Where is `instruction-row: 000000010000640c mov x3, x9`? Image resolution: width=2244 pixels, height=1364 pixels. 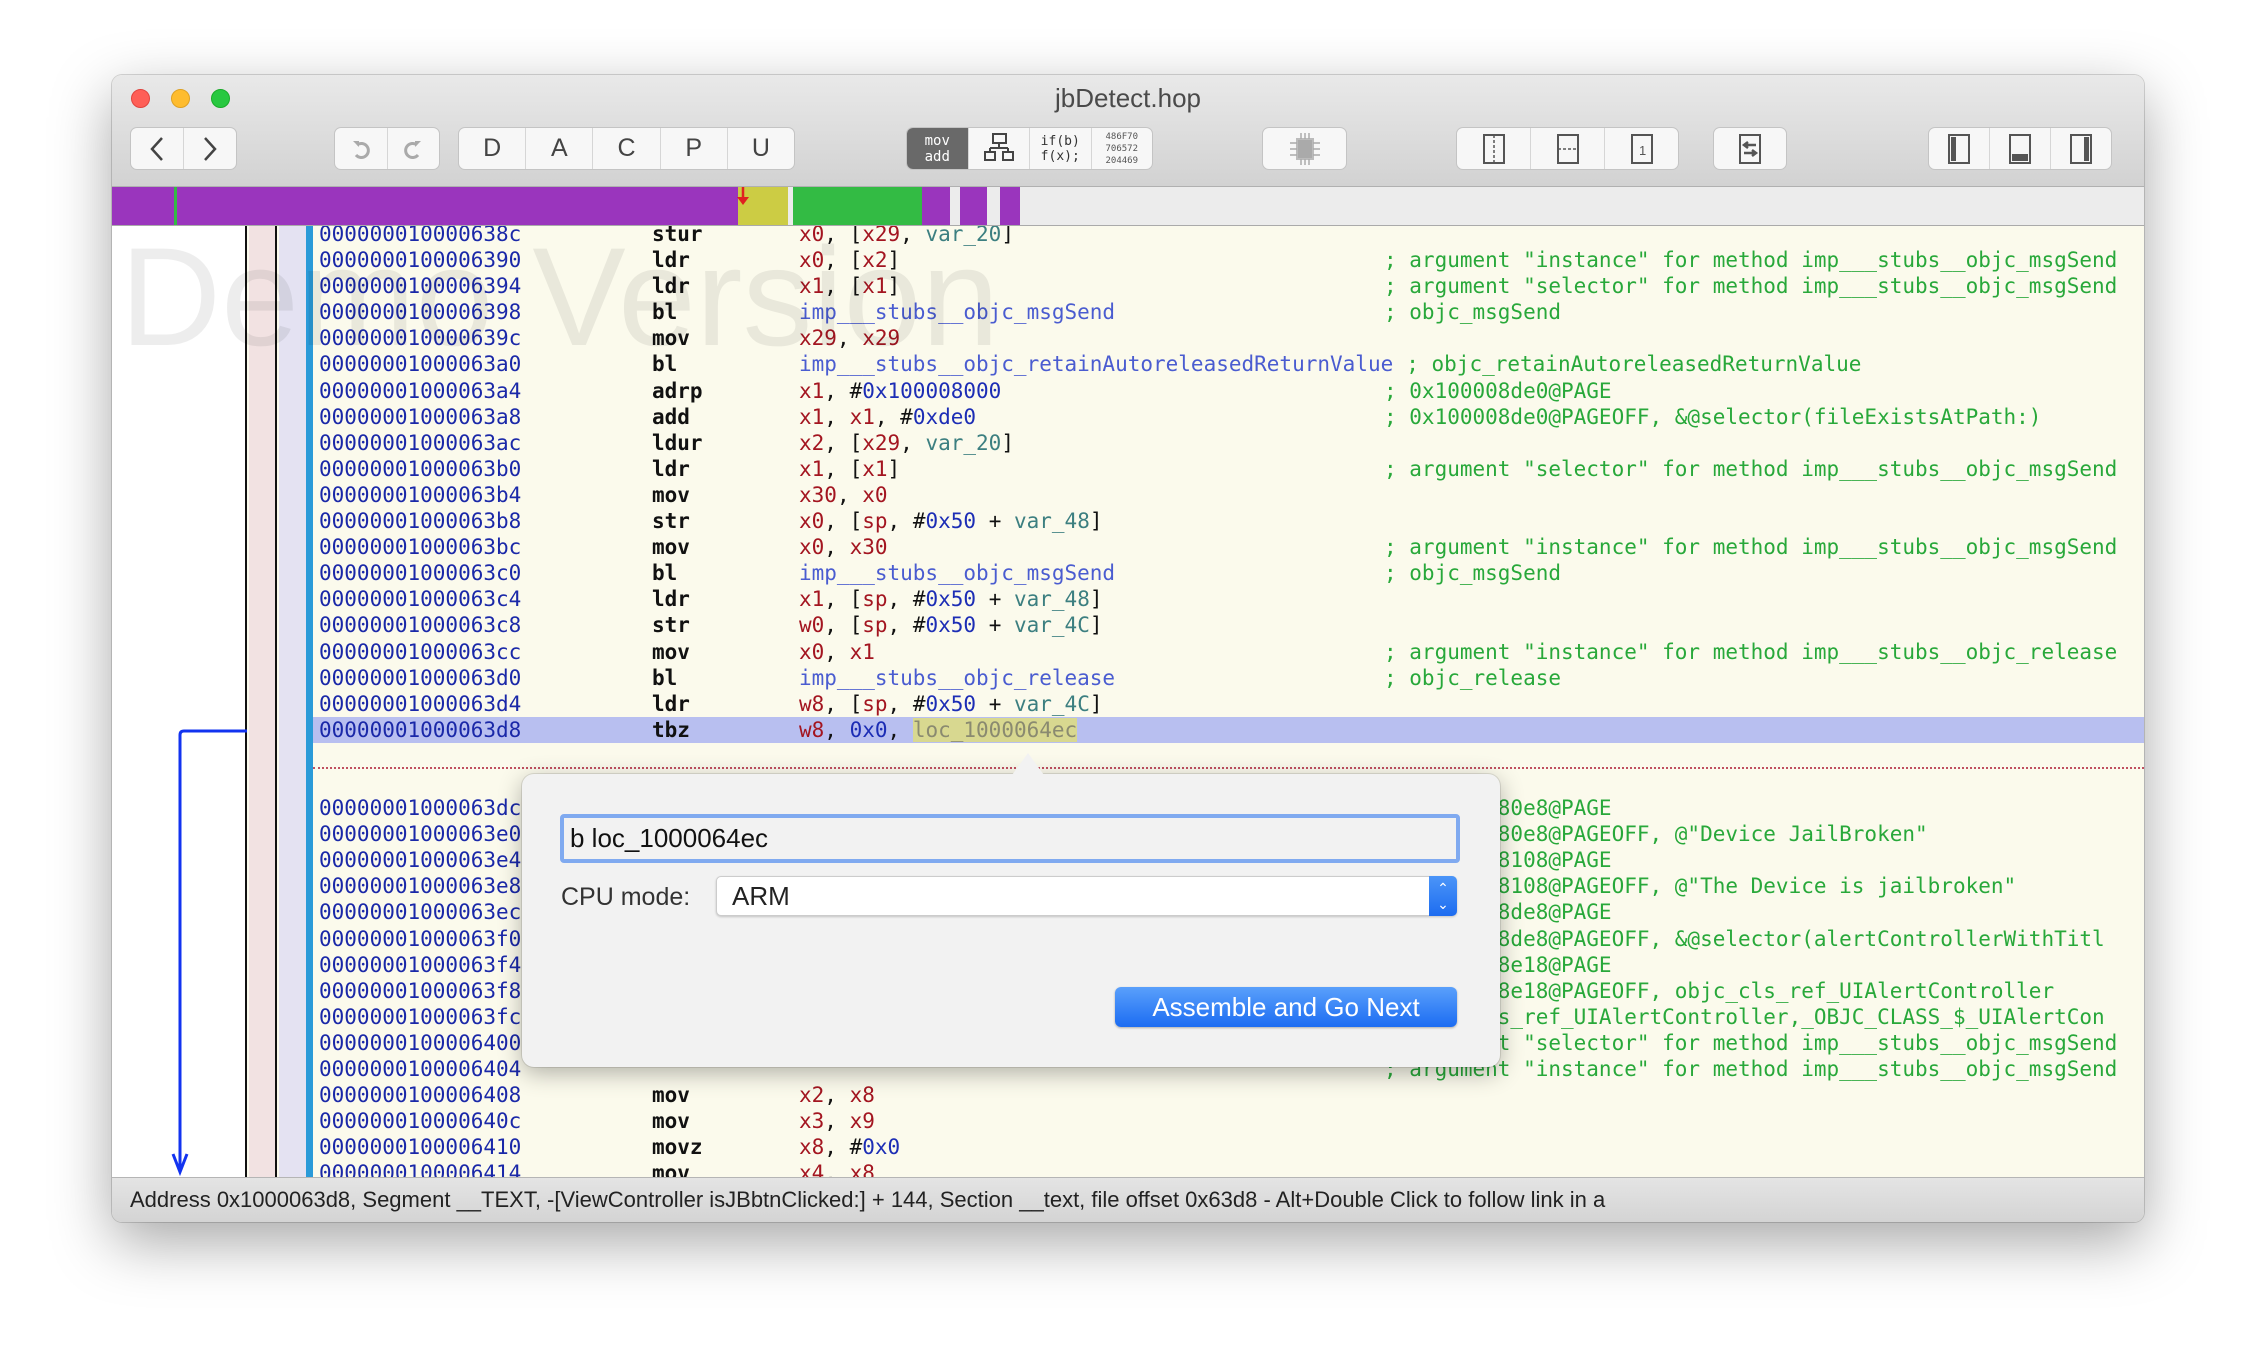
instruction-row: 000000010000640c mov x3, x9 is located at coordinates (1228, 1121).